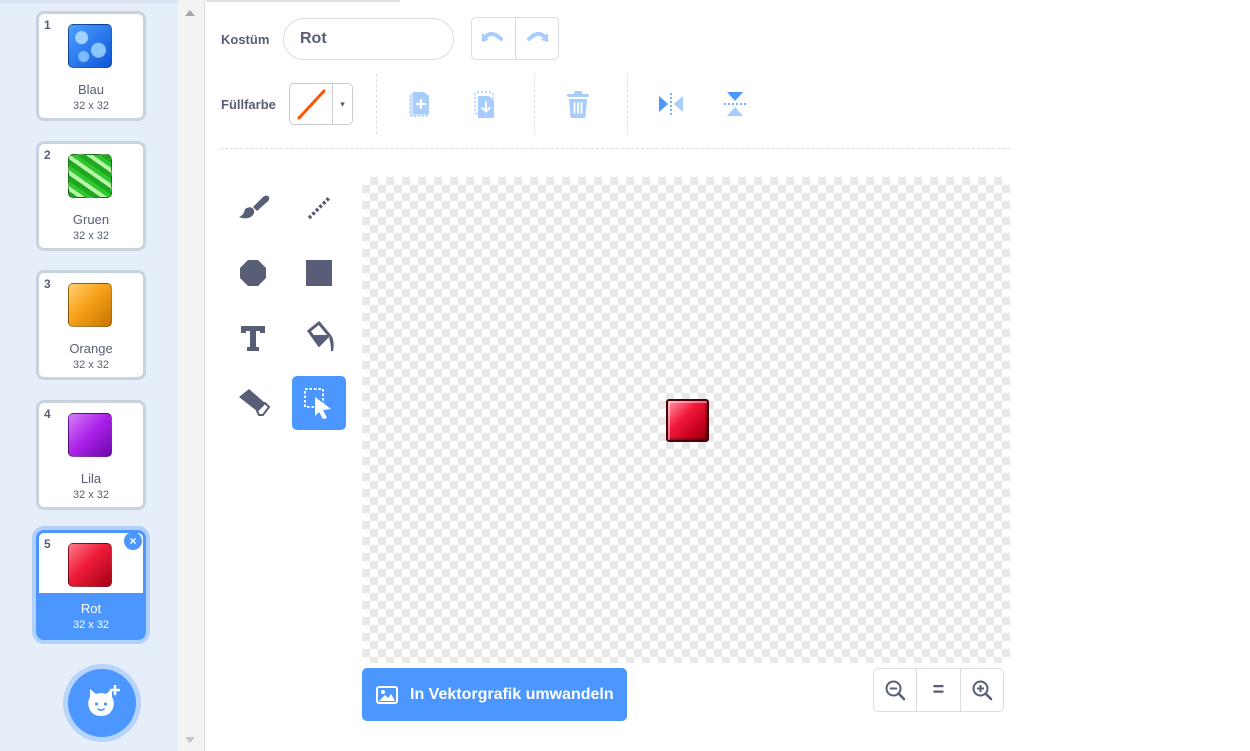 Image resolution: width=1250 pixels, height=751 pixels. I want to click on delete-button, so click(578, 107).